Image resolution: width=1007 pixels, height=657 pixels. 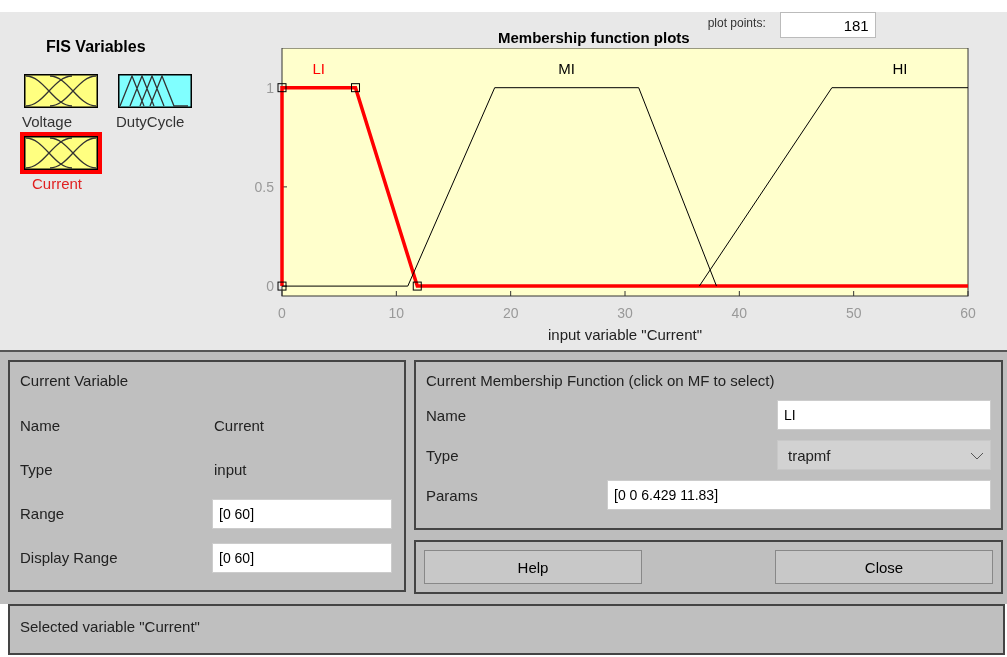 I want to click on plot-points-field: 181, so click(x=827, y=25).